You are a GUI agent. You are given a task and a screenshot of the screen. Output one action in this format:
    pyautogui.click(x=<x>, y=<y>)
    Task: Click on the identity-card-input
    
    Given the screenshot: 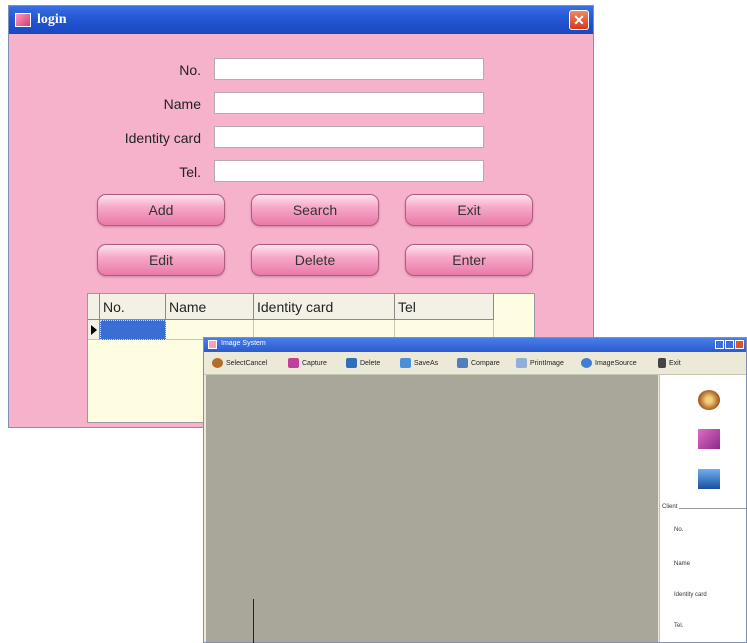 What is the action you would take?
    pyautogui.click(x=349, y=137)
    